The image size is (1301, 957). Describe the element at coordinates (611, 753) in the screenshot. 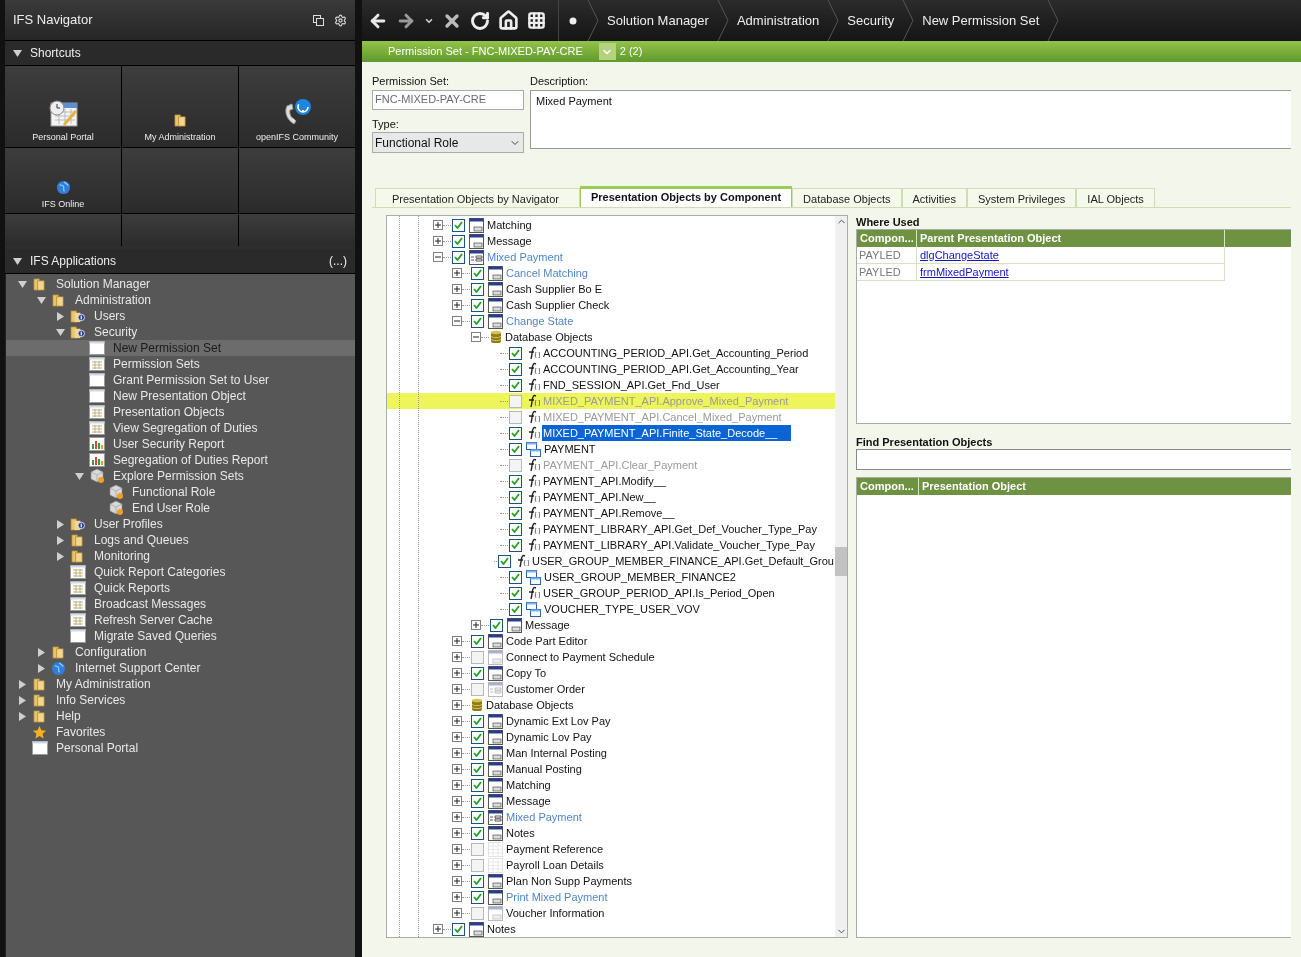

I see `tree-row: Man Internal Posting` at that location.